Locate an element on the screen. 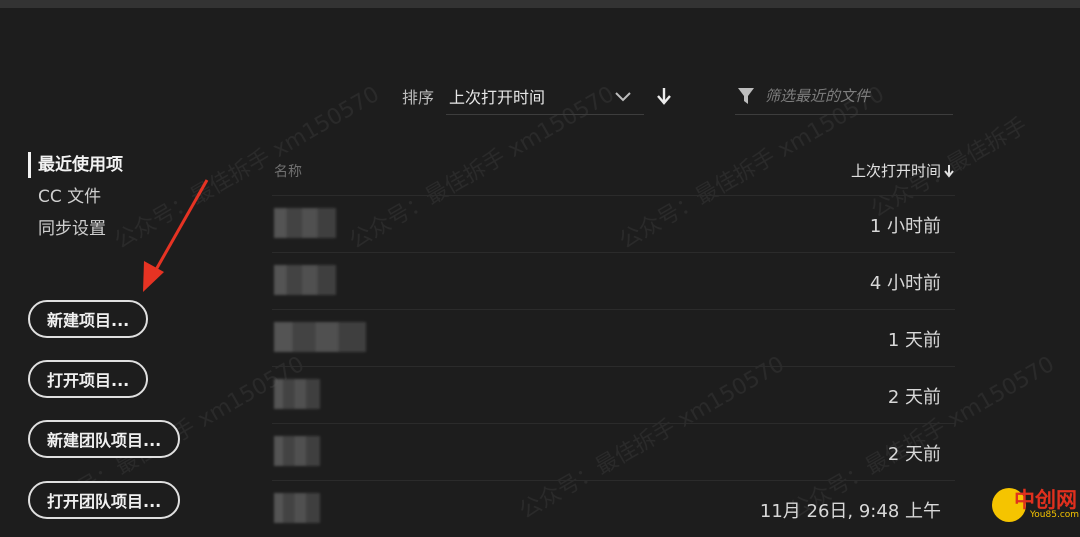  filter-field is located at coordinates (844, 97).